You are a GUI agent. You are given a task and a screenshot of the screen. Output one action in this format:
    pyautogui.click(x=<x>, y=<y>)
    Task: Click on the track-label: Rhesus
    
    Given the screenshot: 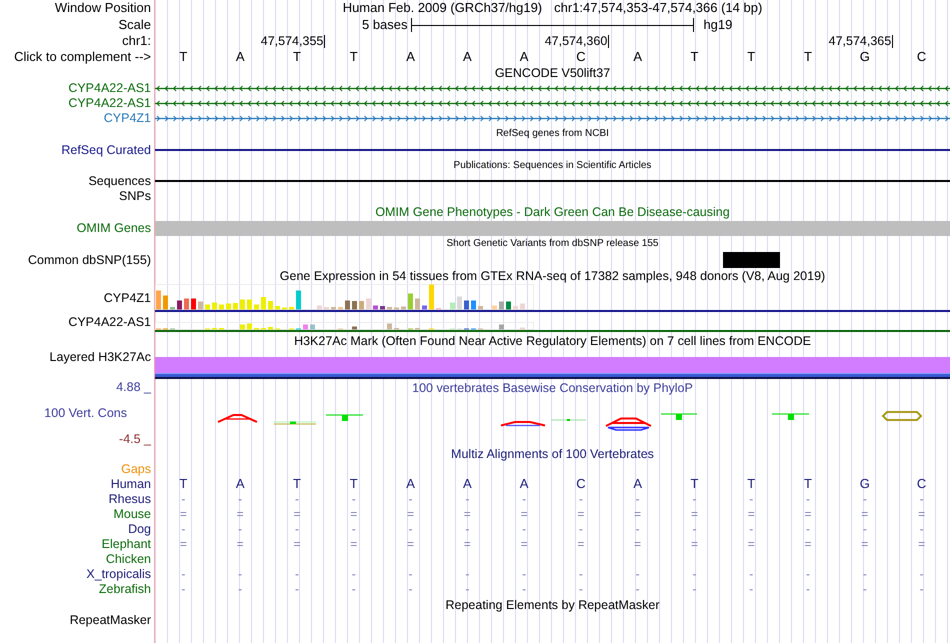 What is the action you would take?
    pyautogui.click(x=129, y=499)
    